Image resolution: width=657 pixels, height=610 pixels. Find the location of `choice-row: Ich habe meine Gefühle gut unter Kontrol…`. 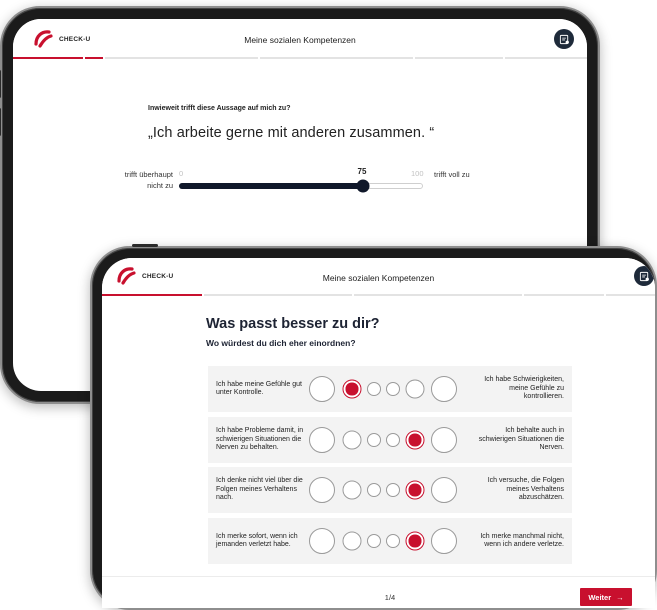

choice-row: Ich habe meine Gefühle gut unter Kontrol… is located at coordinates (390, 389).